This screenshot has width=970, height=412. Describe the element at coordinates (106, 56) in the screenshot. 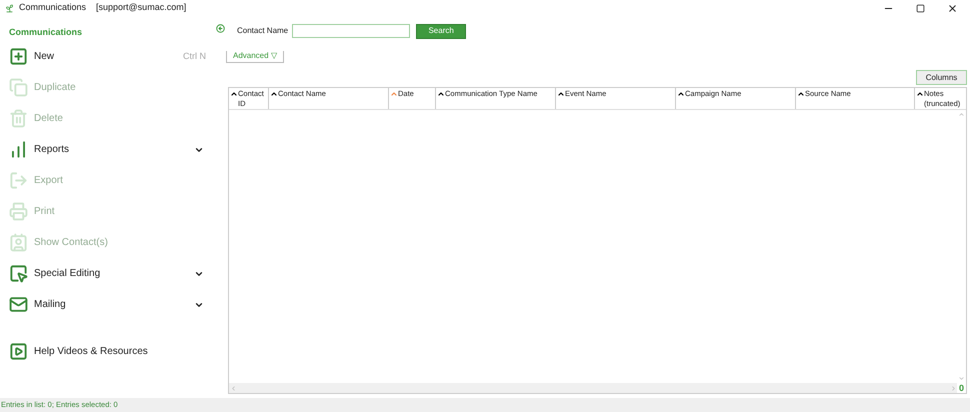

I see `sidebar-item: New Ctrl N` at that location.